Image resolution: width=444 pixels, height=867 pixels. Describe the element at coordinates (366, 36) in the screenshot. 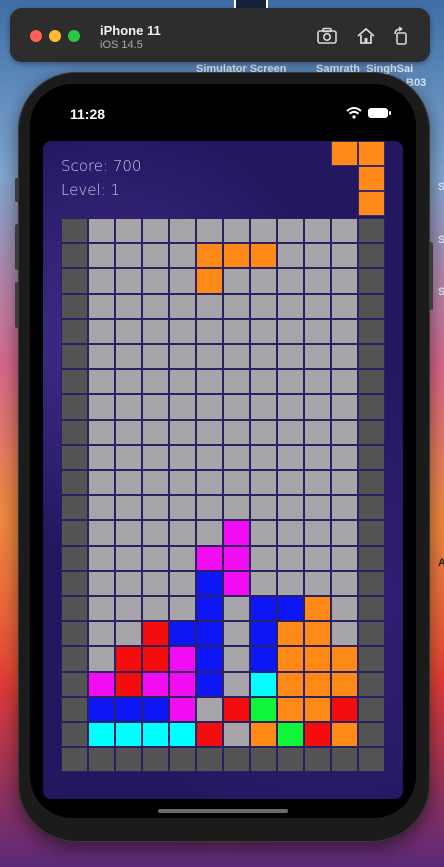

I see `home-icon` at that location.